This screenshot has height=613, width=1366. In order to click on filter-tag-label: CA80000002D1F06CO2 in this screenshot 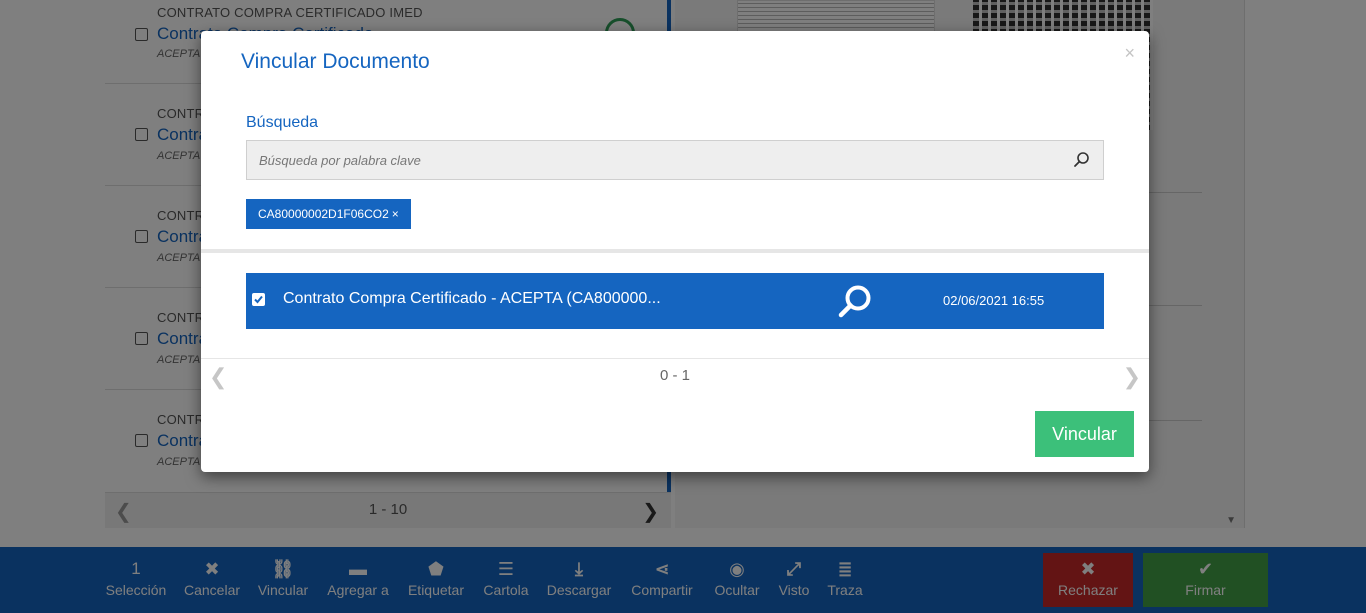, I will do `click(323, 214)`.